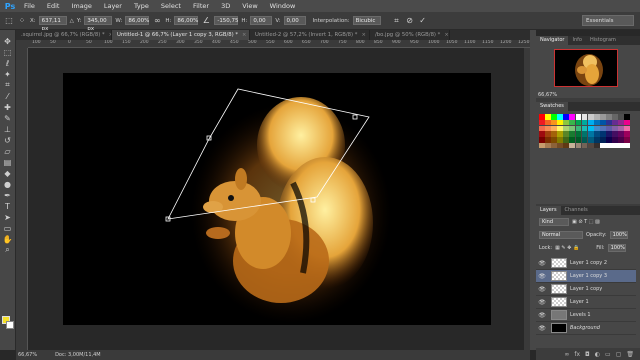 The width and height of the screenshot is (640, 360). Describe the element at coordinates (597, 354) in the screenshot. I see `adjustment-icon: ◐` at that location.